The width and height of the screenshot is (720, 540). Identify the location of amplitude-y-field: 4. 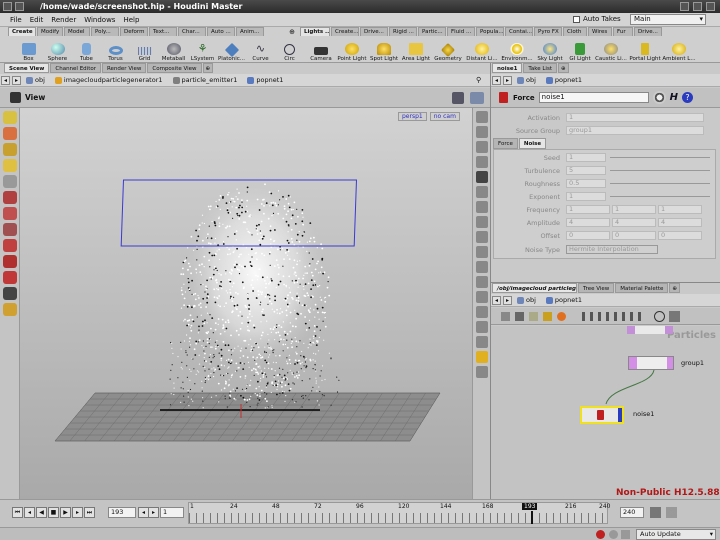
(634, 222).